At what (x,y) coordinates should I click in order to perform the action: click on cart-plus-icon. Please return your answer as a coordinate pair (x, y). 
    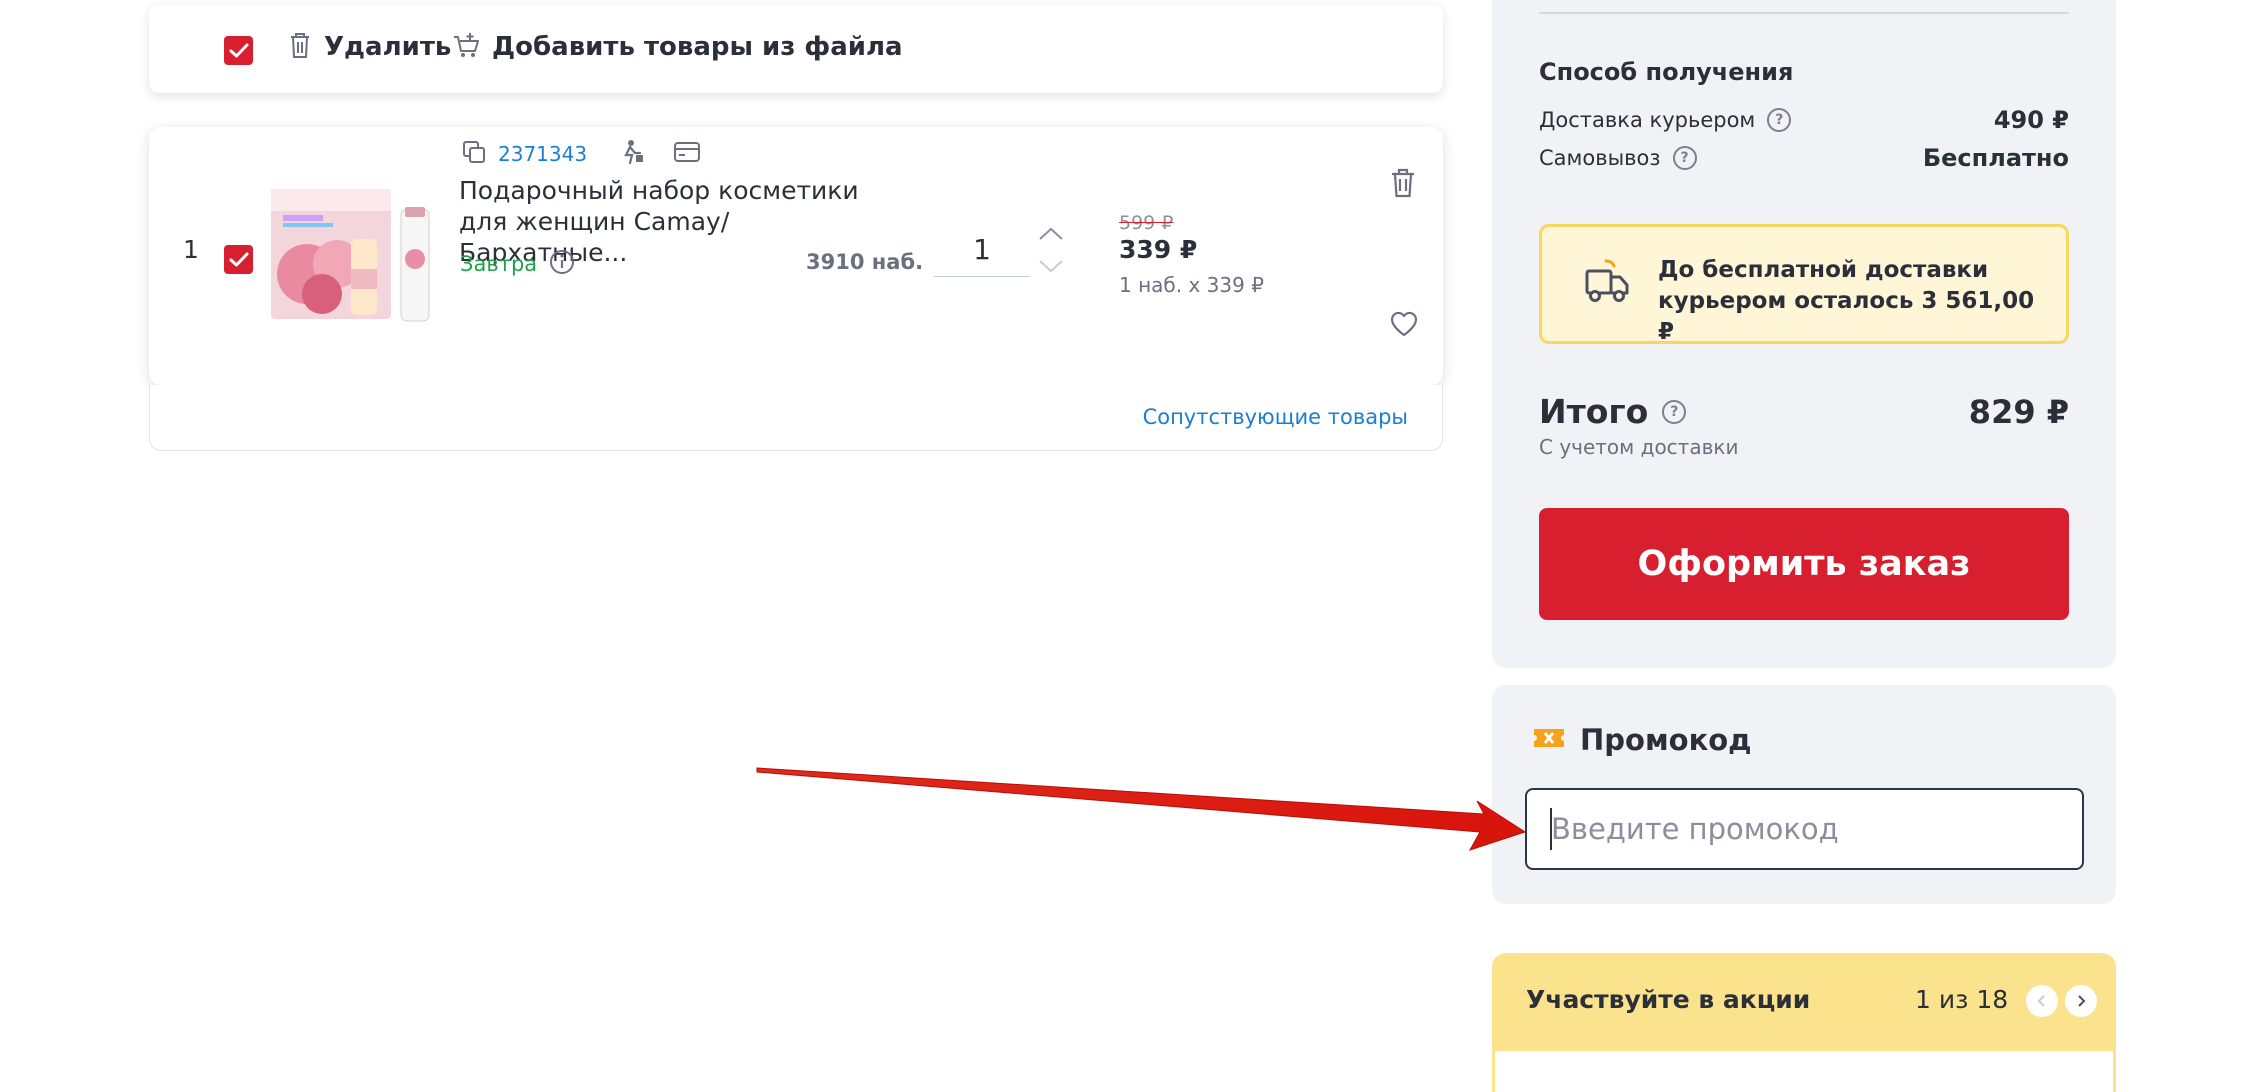
    Looking at the image, I should click on (466, 47).